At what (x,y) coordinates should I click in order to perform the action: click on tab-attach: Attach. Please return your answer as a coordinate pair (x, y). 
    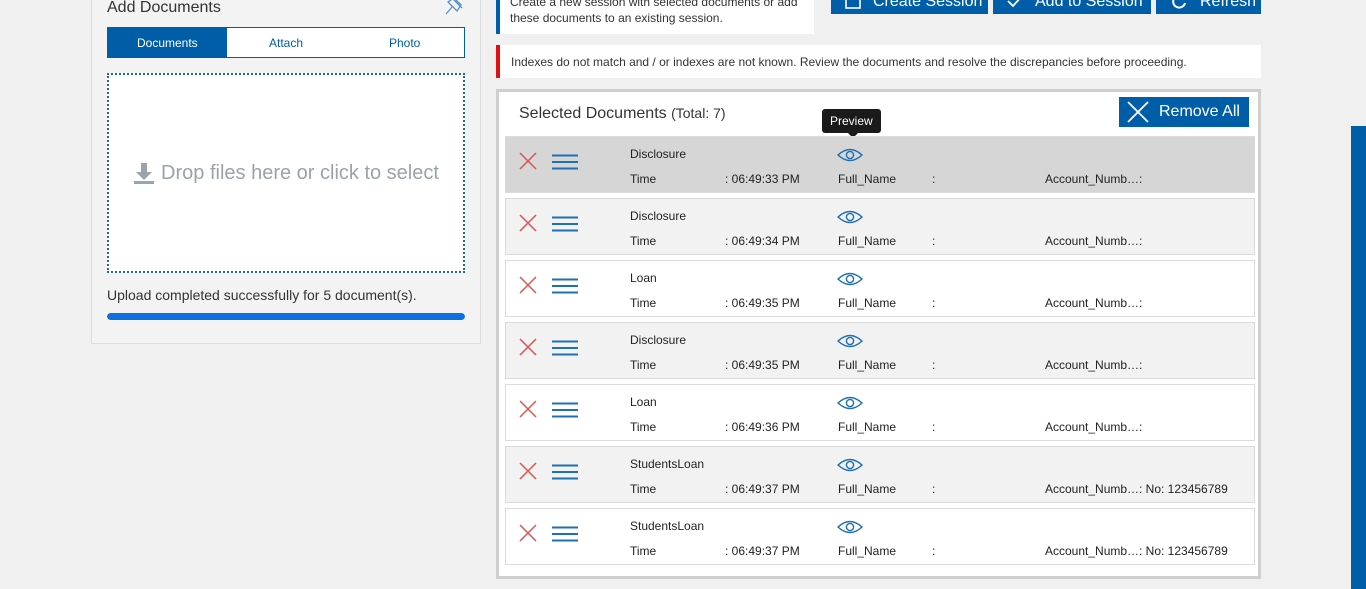
    Looking at the image, I should click on (286, 42).